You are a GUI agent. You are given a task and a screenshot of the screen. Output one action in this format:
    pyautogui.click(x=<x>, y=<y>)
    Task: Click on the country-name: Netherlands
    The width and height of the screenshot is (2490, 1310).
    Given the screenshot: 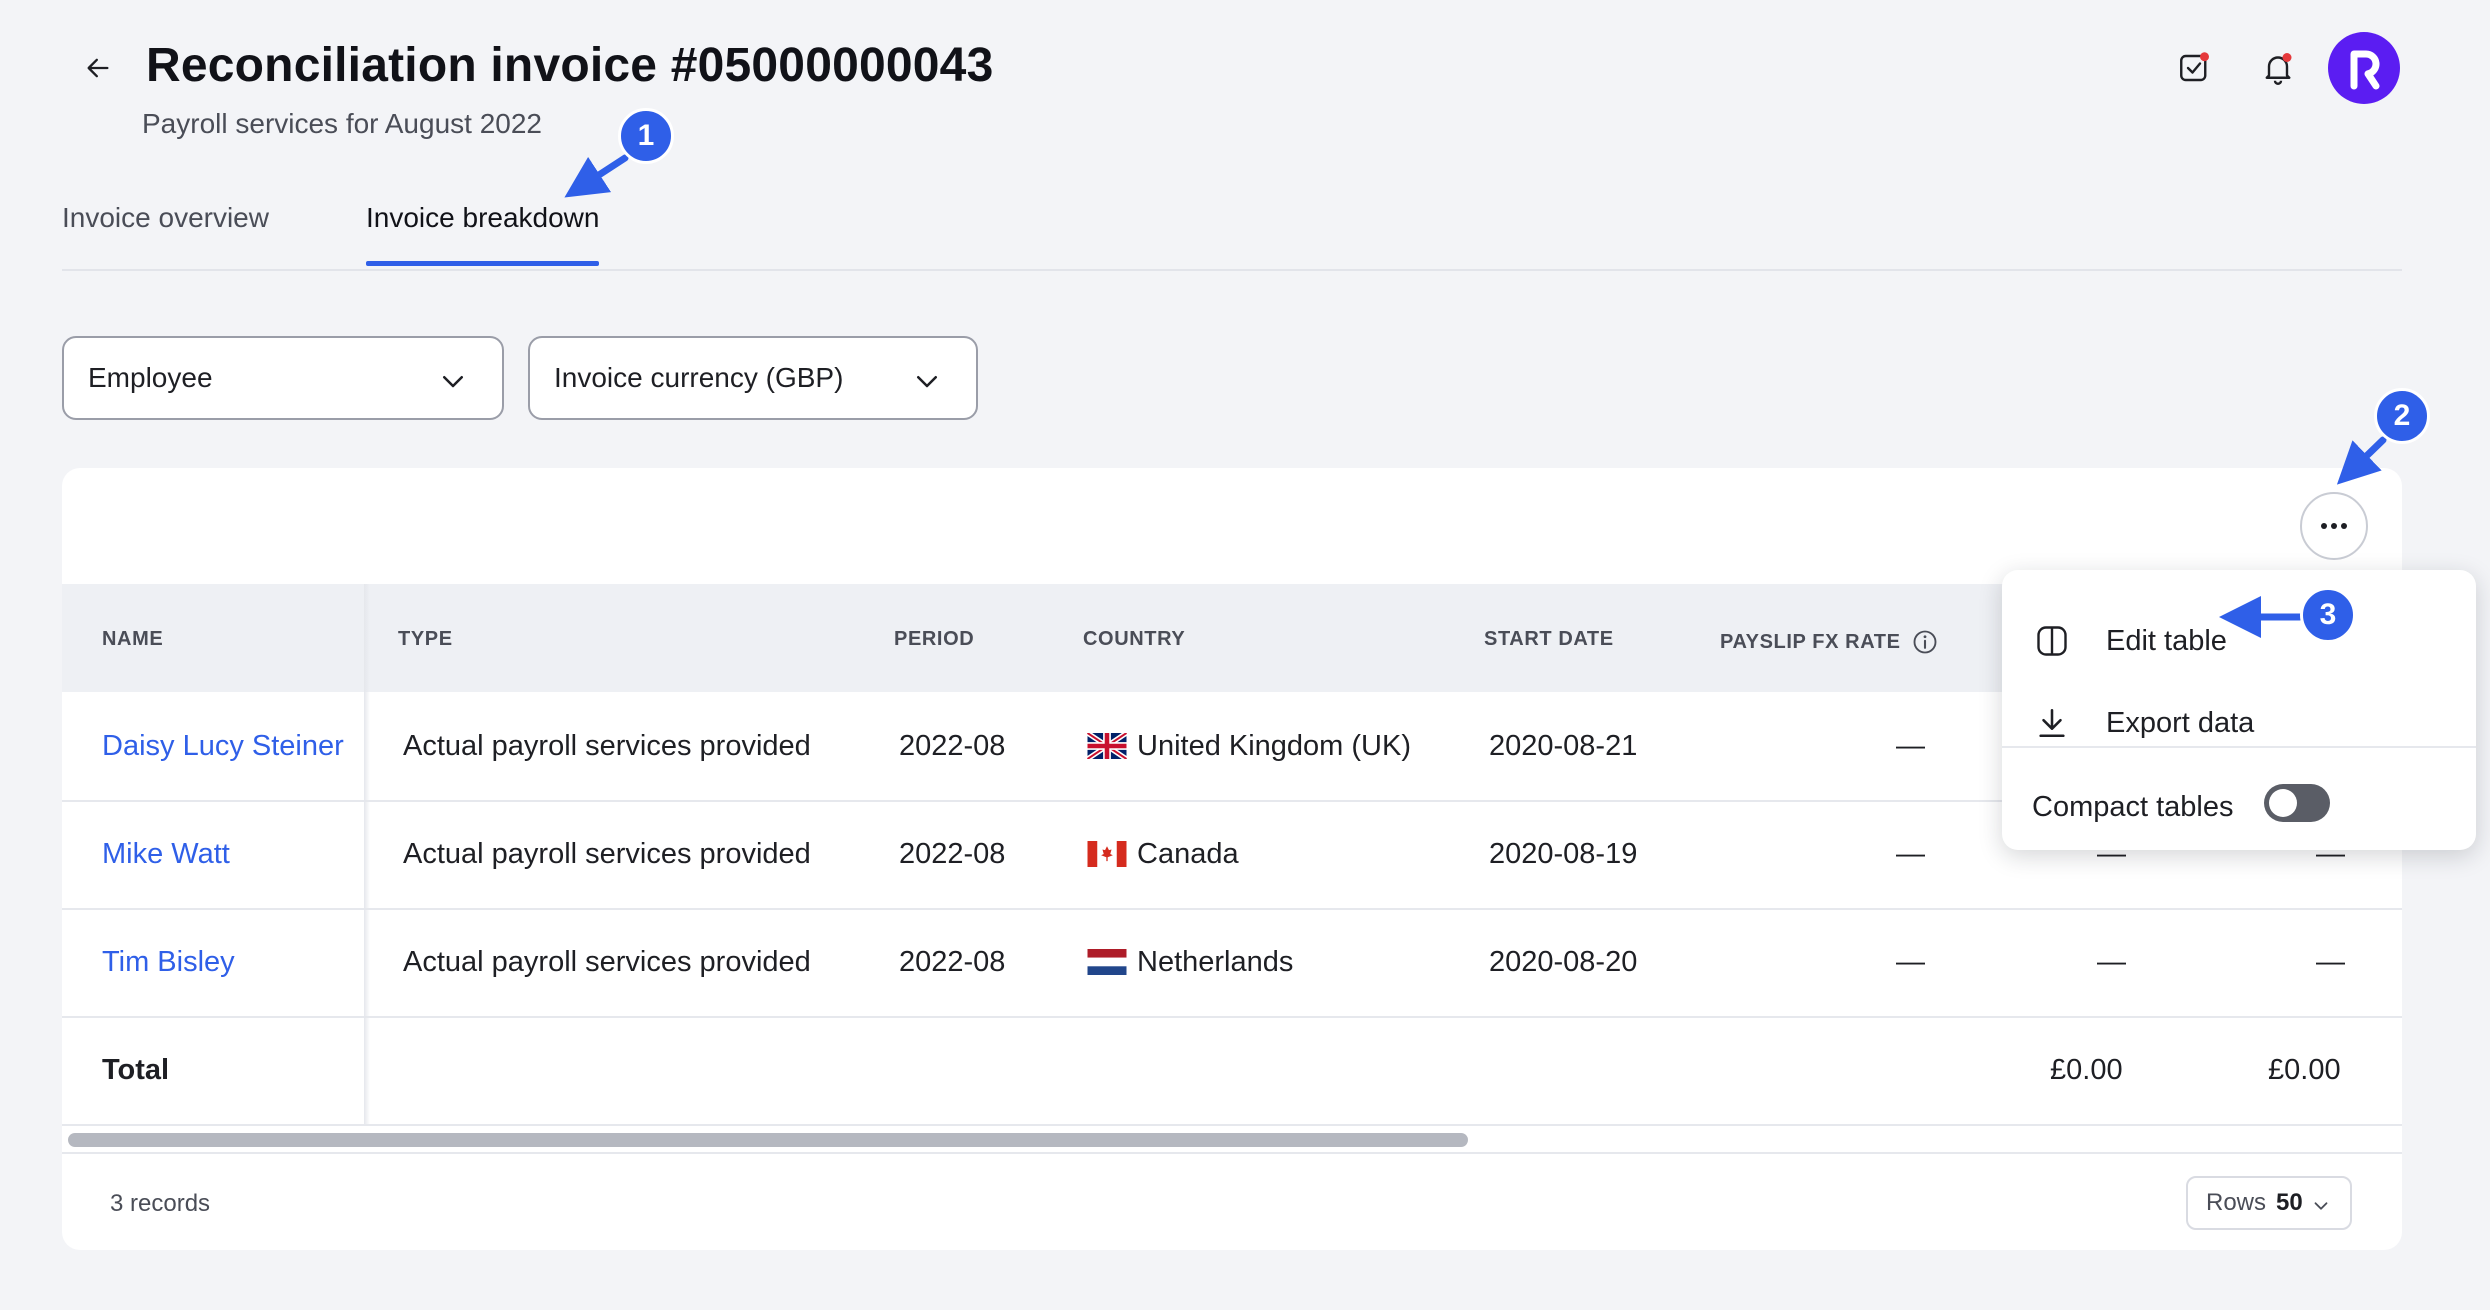 What is the action you would take?
    pyautogui.click(x=1215, y=962)
    